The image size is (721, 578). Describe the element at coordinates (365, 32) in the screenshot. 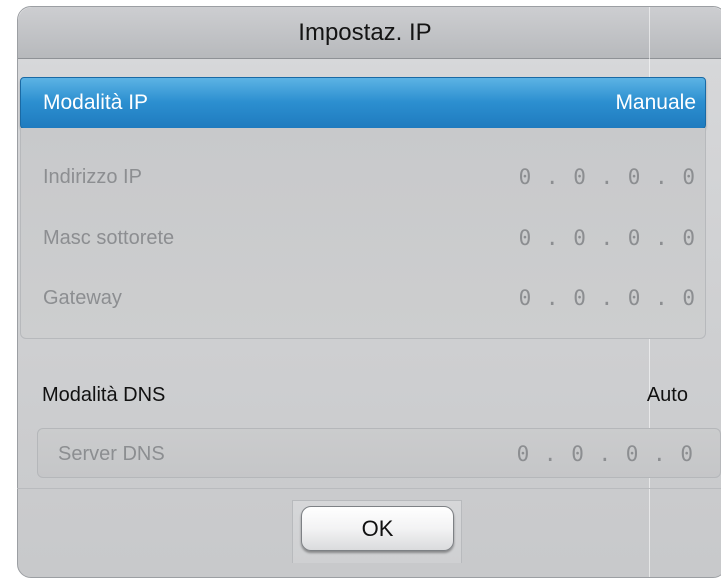

I see `dialog-title: Impostaz. IP` at that location.